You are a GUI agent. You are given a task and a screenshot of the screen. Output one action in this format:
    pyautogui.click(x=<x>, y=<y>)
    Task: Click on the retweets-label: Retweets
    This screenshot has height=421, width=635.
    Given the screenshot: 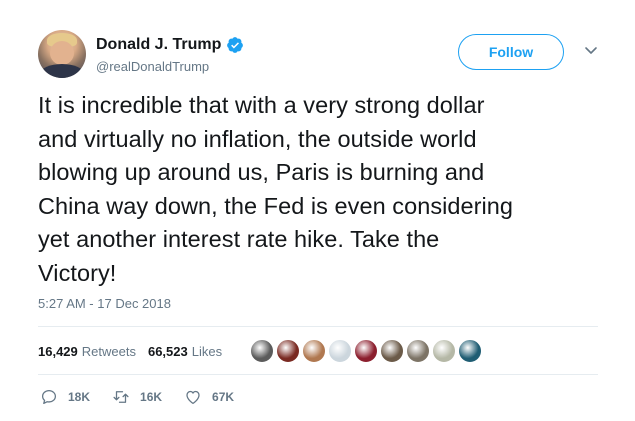 What is the action you would take?
    pyautogui.click(x=108, y=351)
    